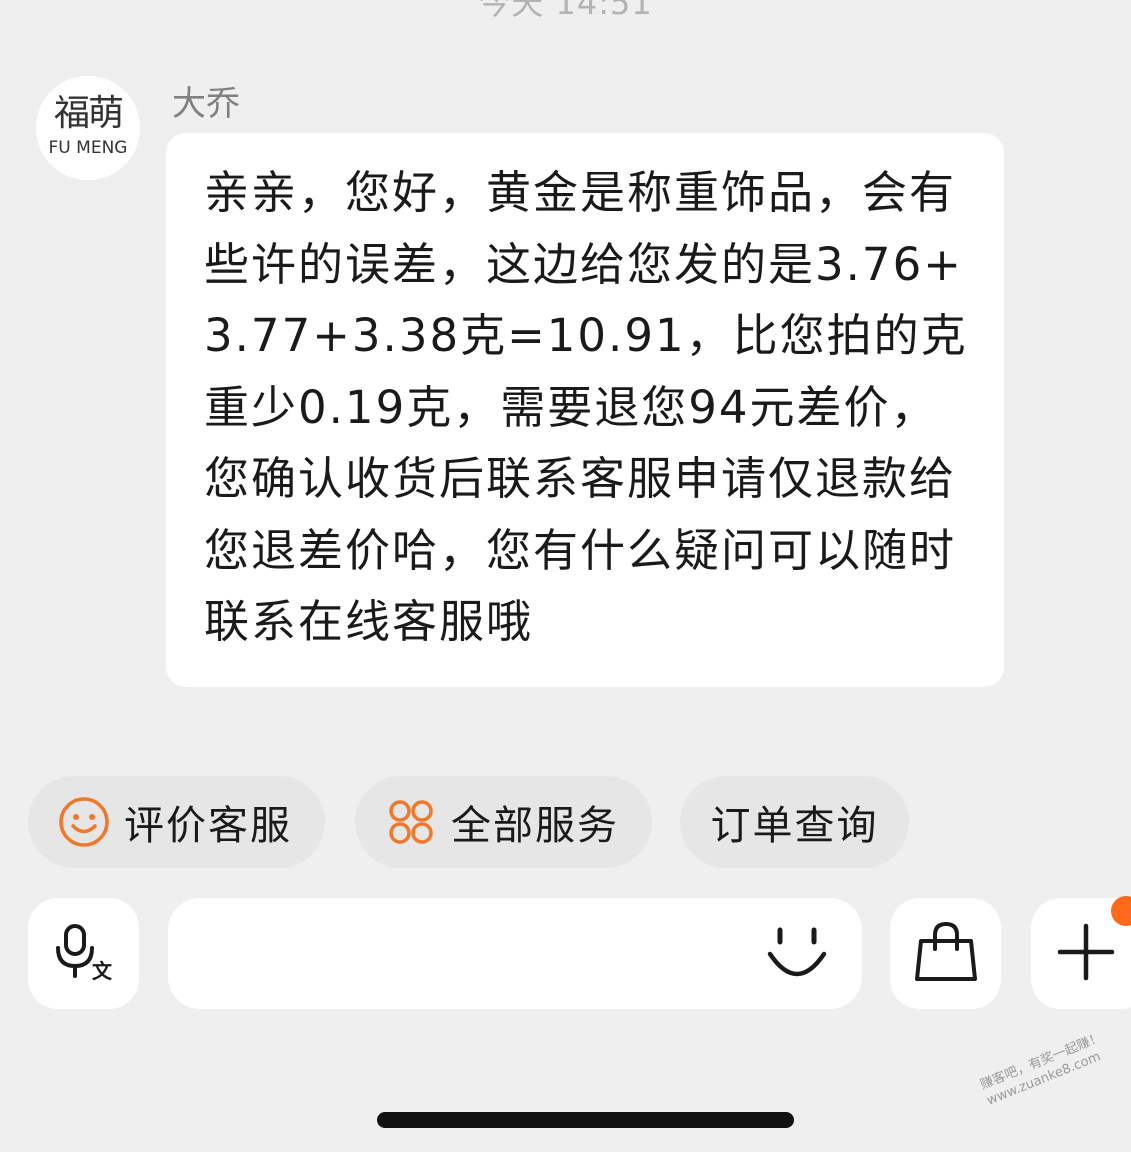  What do you see at coordinates (1086, 954) in the screenshot?
I see `plus-icon` at bounding box center [1086, 954].